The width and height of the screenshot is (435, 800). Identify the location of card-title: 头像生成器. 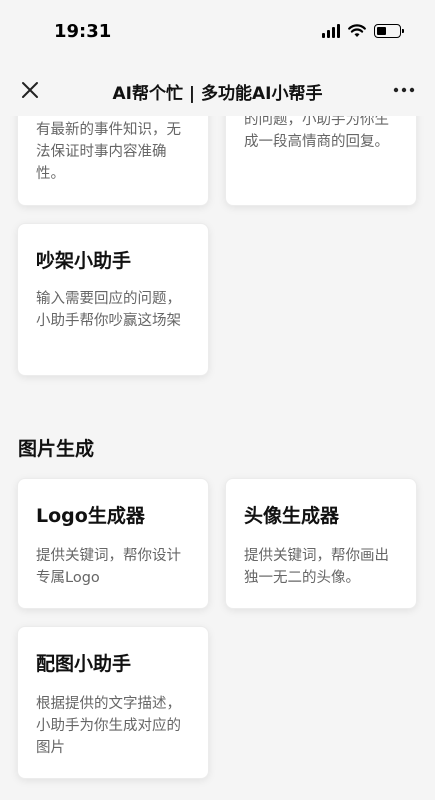
(292, 516).